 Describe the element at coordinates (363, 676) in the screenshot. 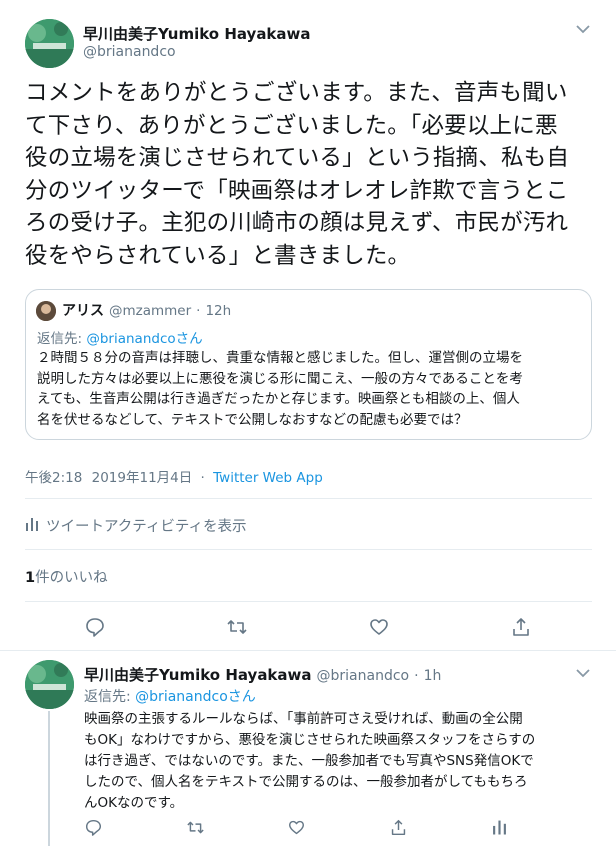

I see `reply-author-handle: @brianandco` at that location.